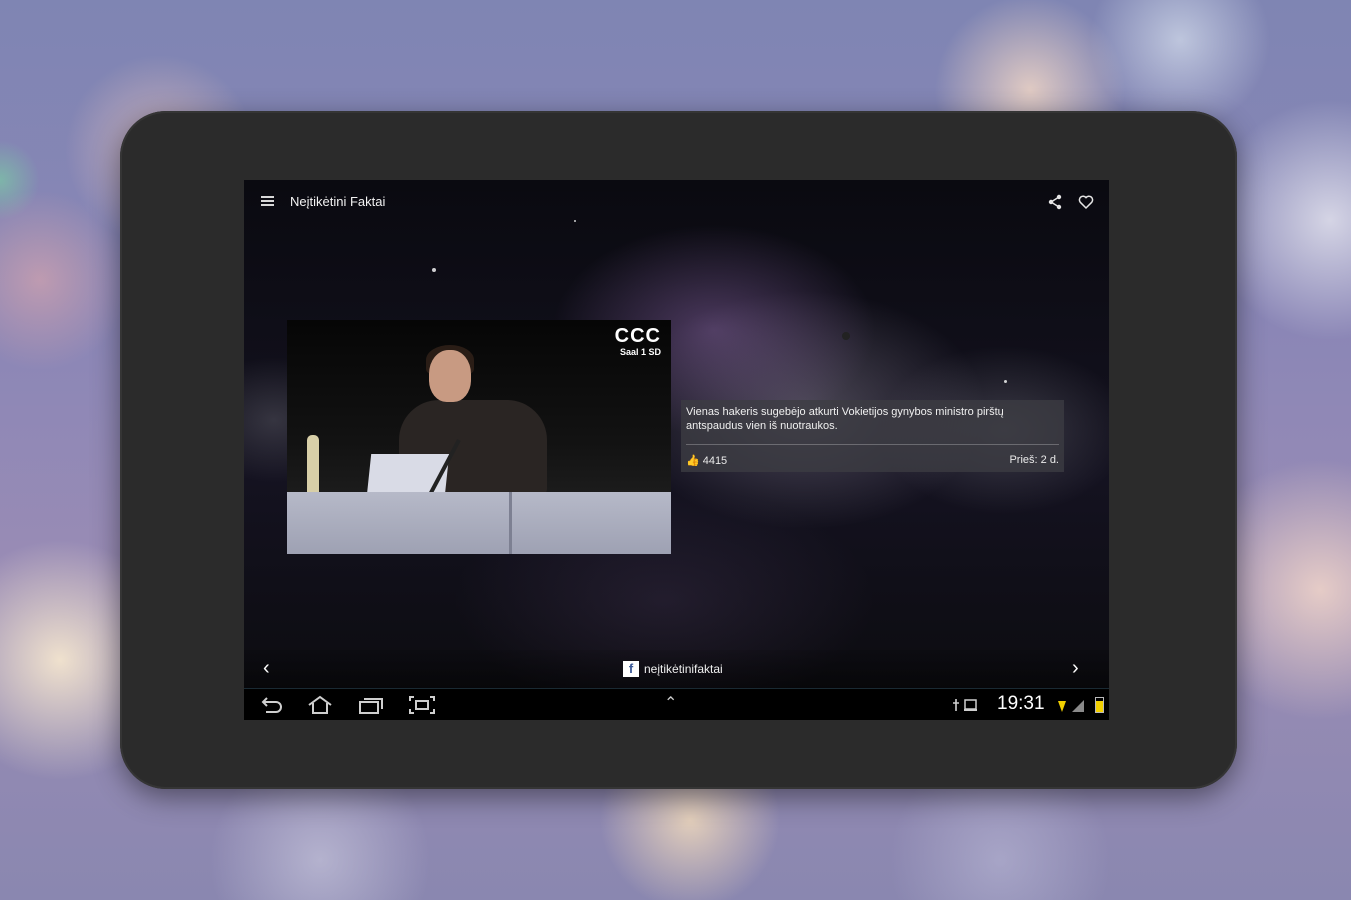 This screenshot has width=1351, height=900. I want to click on pager-bar: ‹ f neįtikėtinifaktai ›, so click(676, 669).